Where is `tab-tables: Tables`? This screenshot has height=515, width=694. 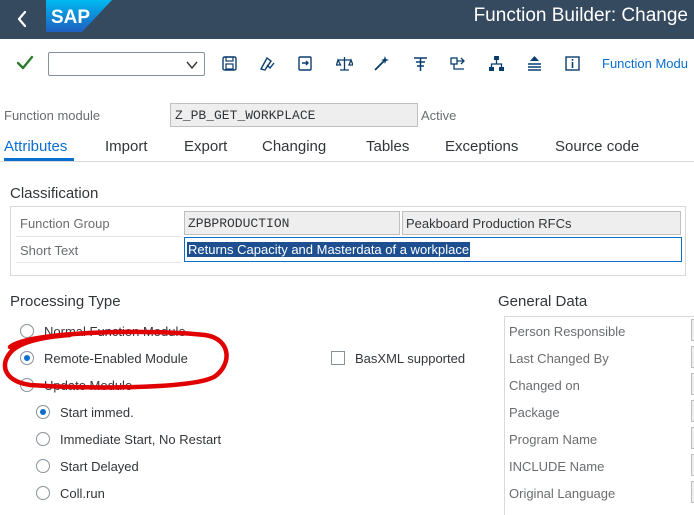
tab-tables: Tables is located at coordinates (387, 146).